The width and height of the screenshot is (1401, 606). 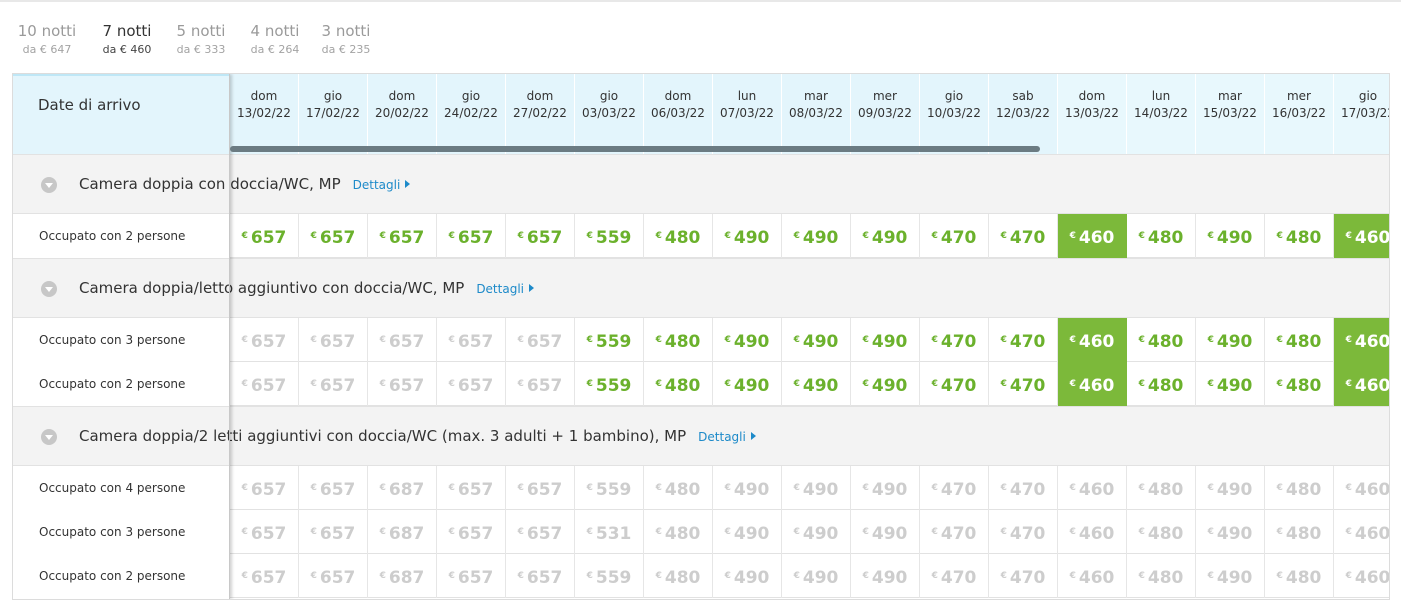 What do you see at coordinates (816, 576) in the screenshot?
I see `unavailable-price-cell: €490` at bounding box center [816, 576].